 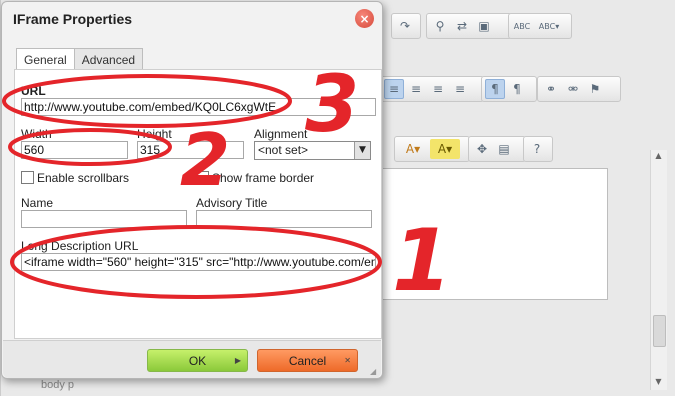 I want to click on text-direction-rtl-icon: ¶, so click(x=517, y=89).